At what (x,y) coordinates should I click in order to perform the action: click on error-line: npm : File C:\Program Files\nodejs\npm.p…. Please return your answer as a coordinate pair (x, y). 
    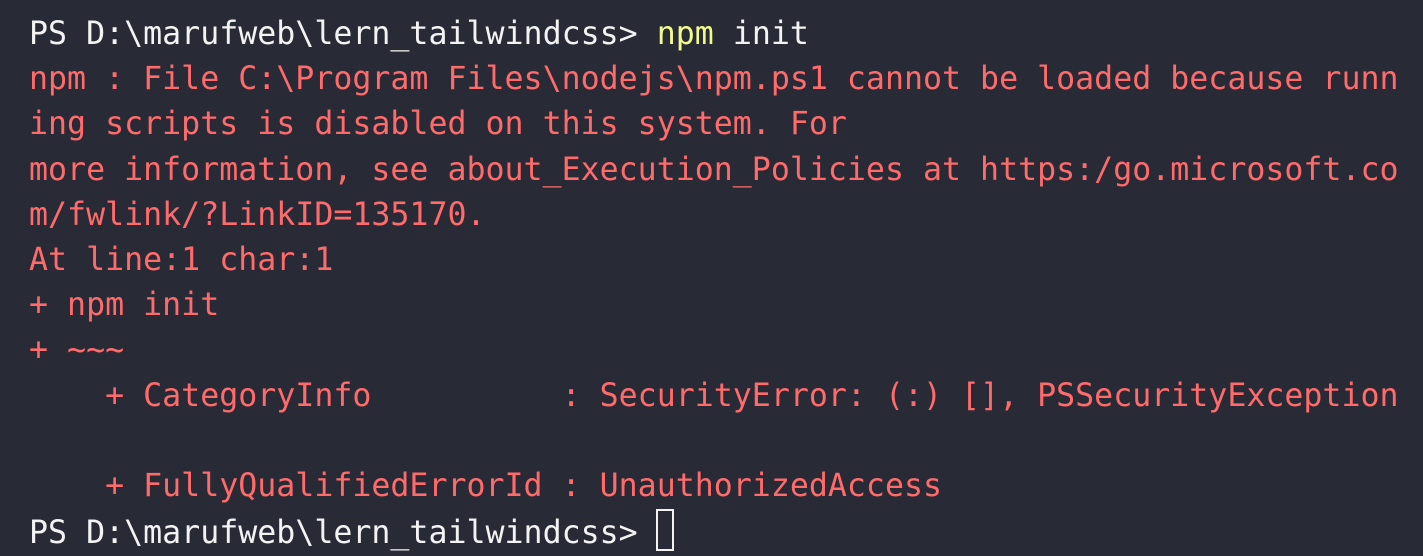
    Looking at the image, I should click on (714, 79).